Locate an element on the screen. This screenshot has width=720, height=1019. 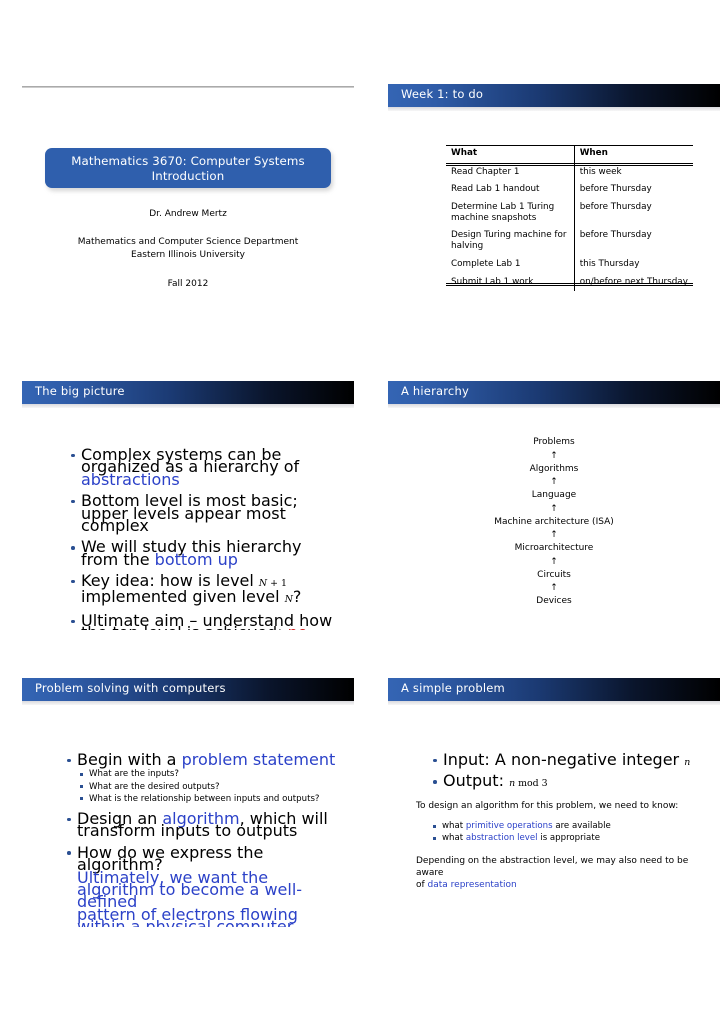
frametitle-text: Problem solving with computers is located at coordinates (130, 688).